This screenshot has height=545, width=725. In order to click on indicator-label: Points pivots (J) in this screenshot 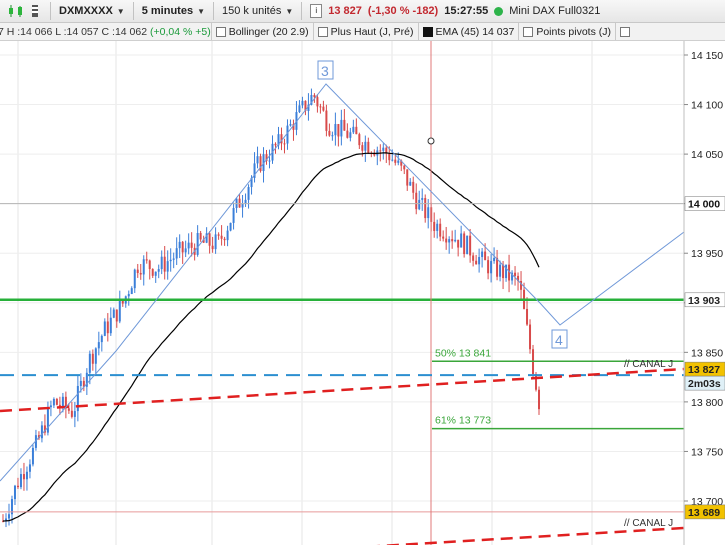, I will do `click(574, 31)`.